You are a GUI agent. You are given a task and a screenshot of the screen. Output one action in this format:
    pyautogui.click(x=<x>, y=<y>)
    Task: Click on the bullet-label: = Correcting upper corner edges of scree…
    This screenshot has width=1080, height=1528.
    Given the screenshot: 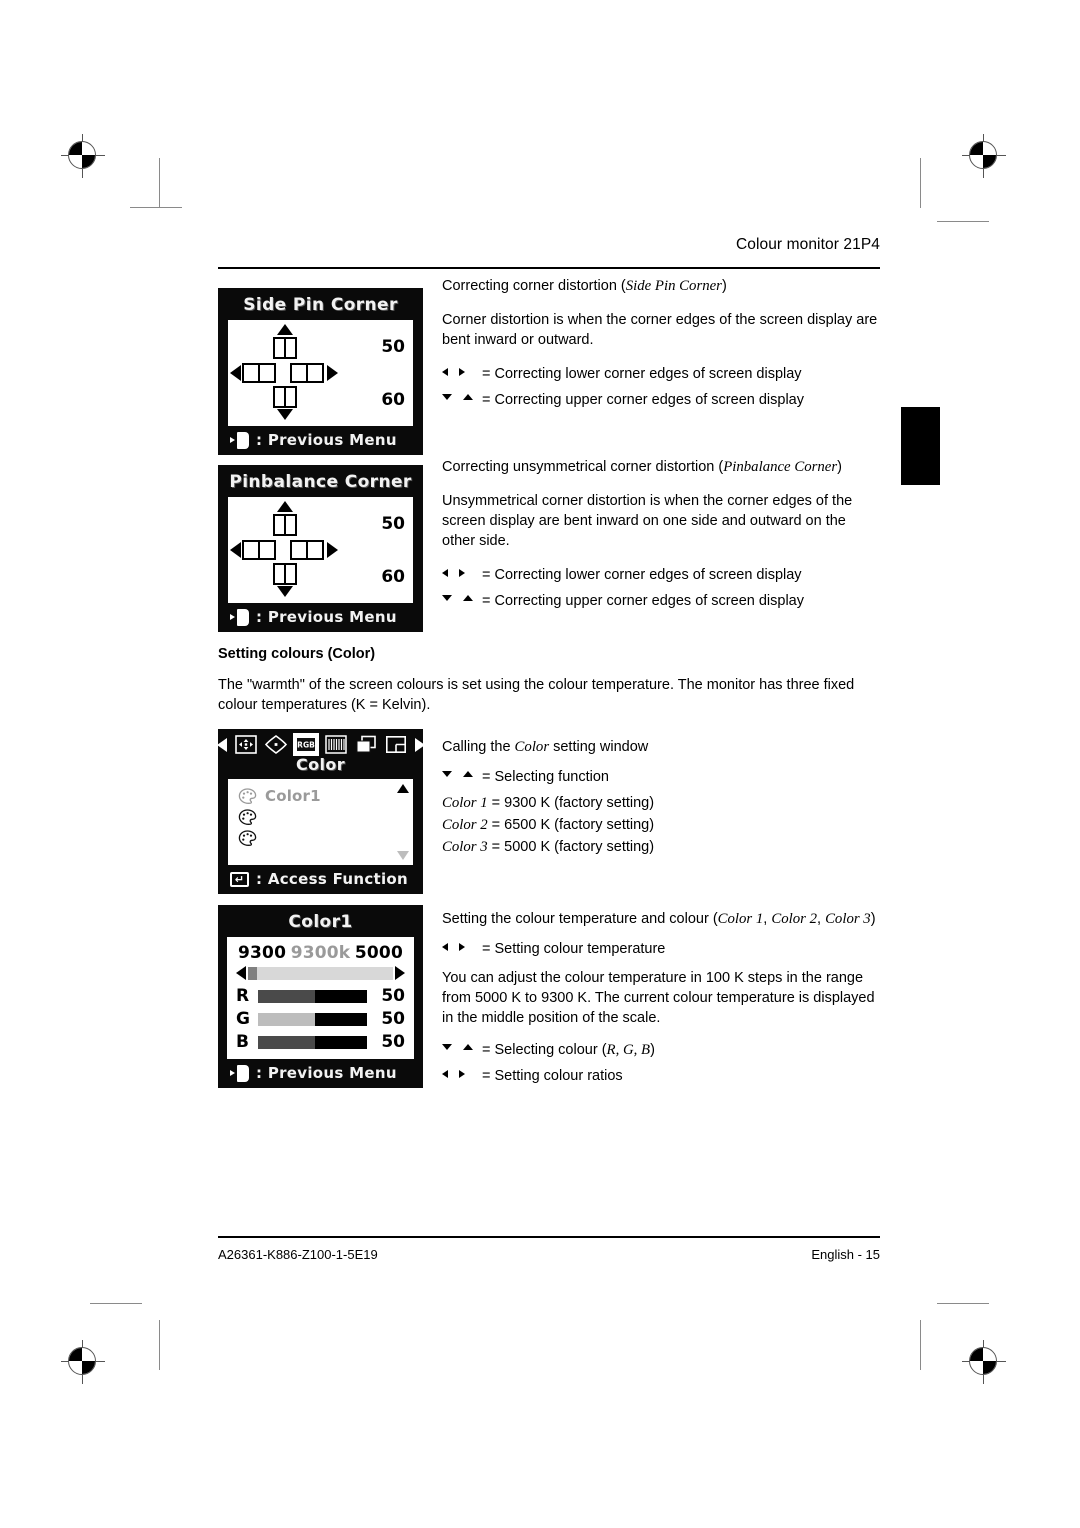 What is the action you would take?
    pyautogui.click(x=643, y=601)
    